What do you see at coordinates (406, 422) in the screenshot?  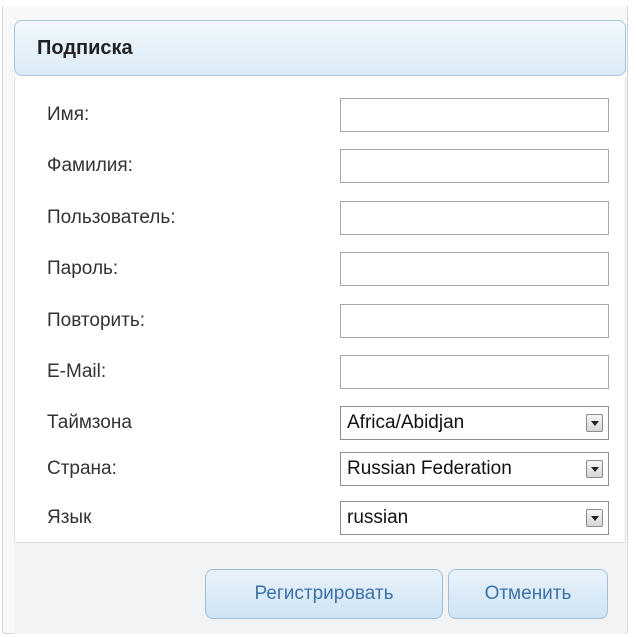 I see `timezone-value: Africa/Abidjan` at bounding box center [406, 422].